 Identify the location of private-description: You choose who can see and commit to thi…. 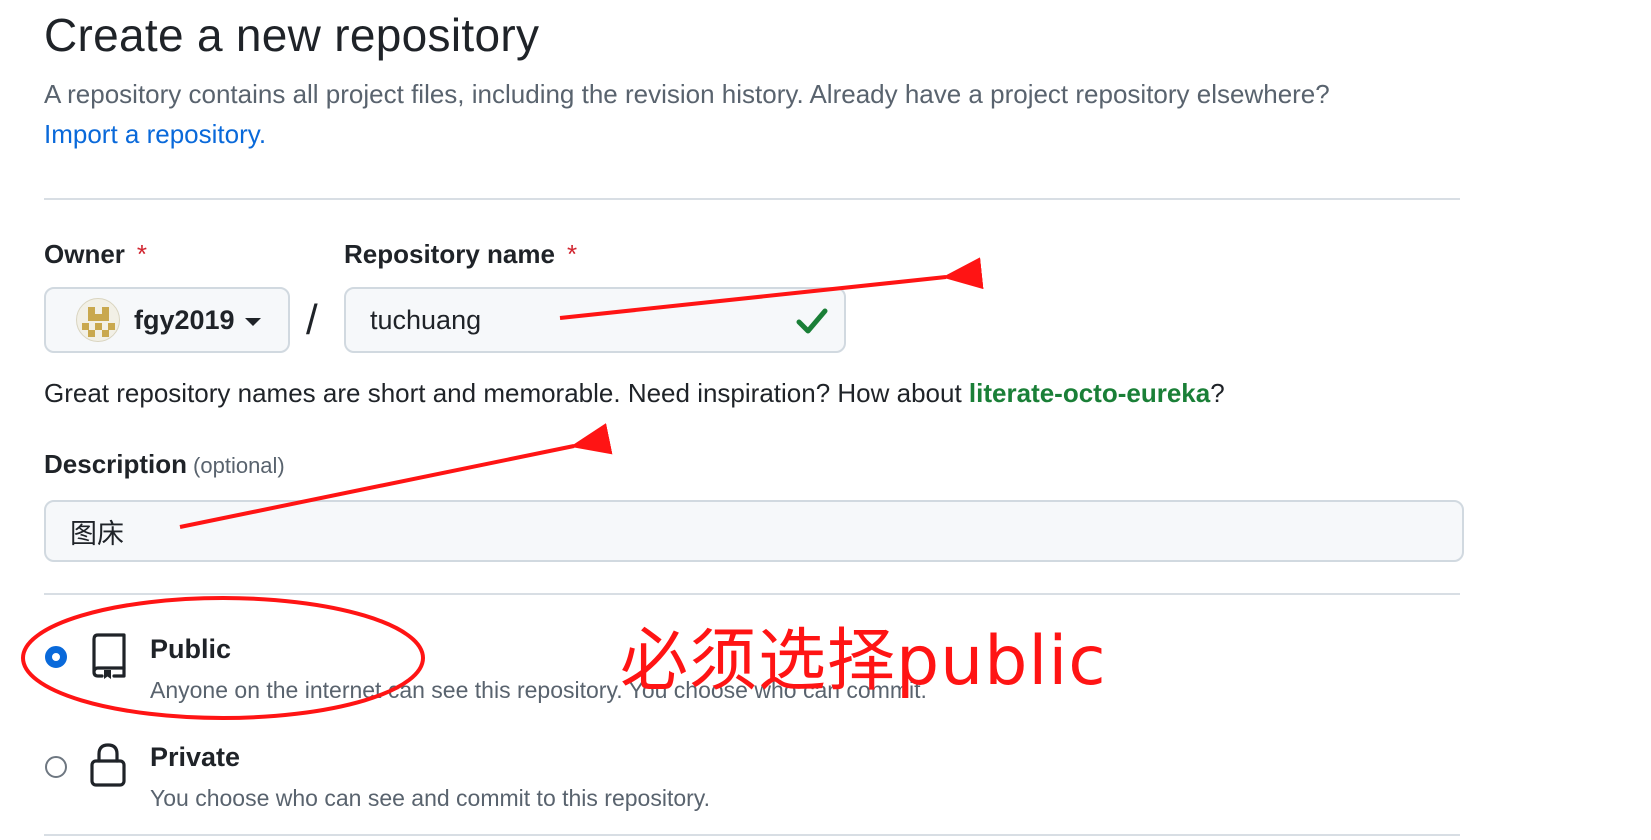
(430, 798).